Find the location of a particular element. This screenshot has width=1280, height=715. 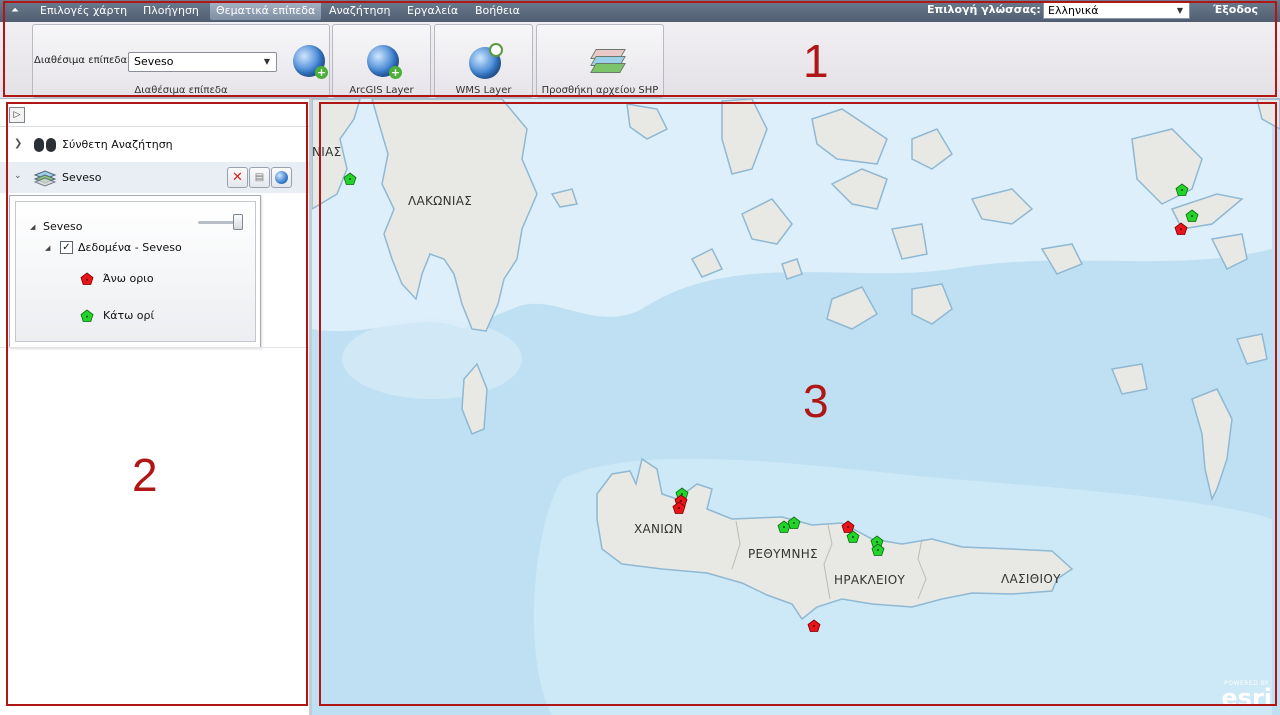

annotation-box-ribbon is located at coordinates (640, 49).